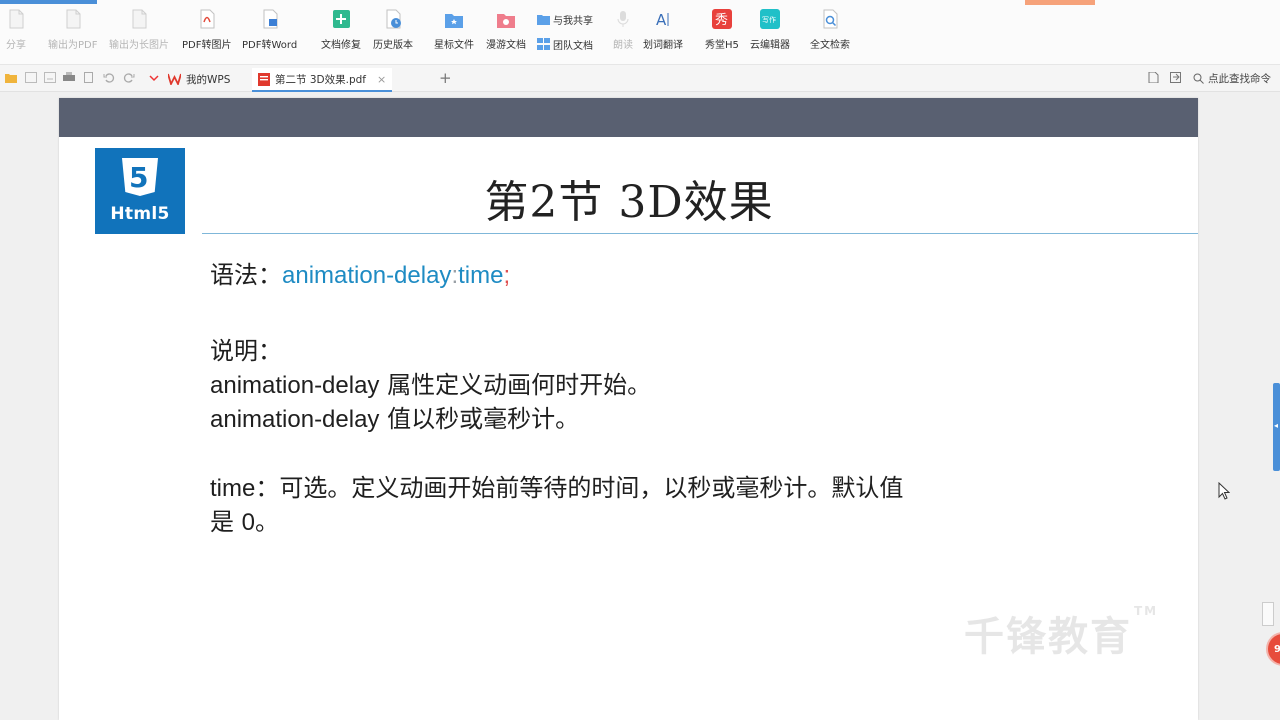 The height and width of the screenshot is (720, 1280). I want to click on slide-title: 第2节 3D效果, so click(629, 202).